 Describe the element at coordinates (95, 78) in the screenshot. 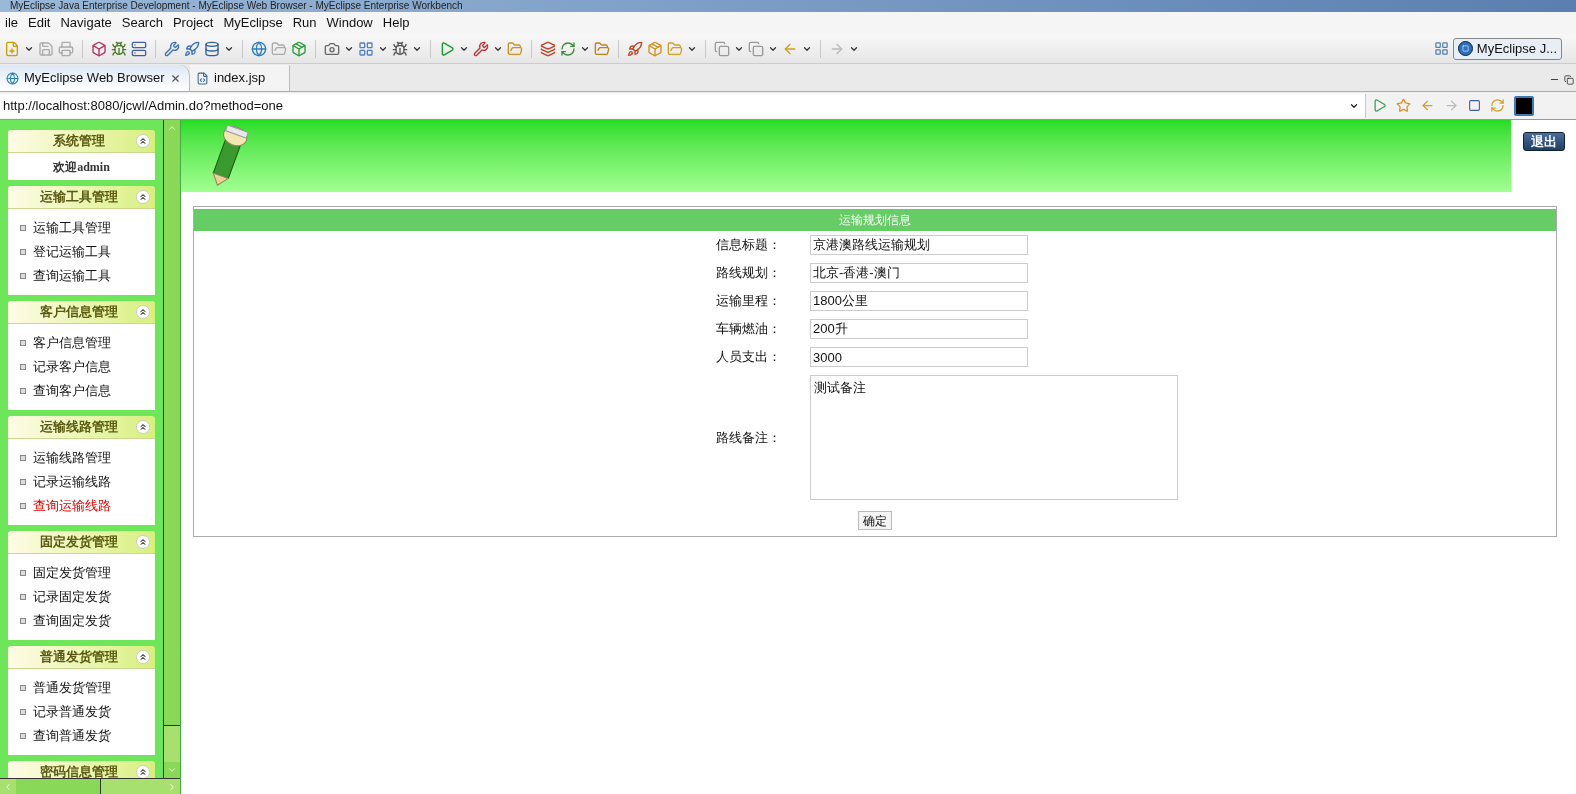

I see `editor-tab: MyEclipse Web Browser` at that location.